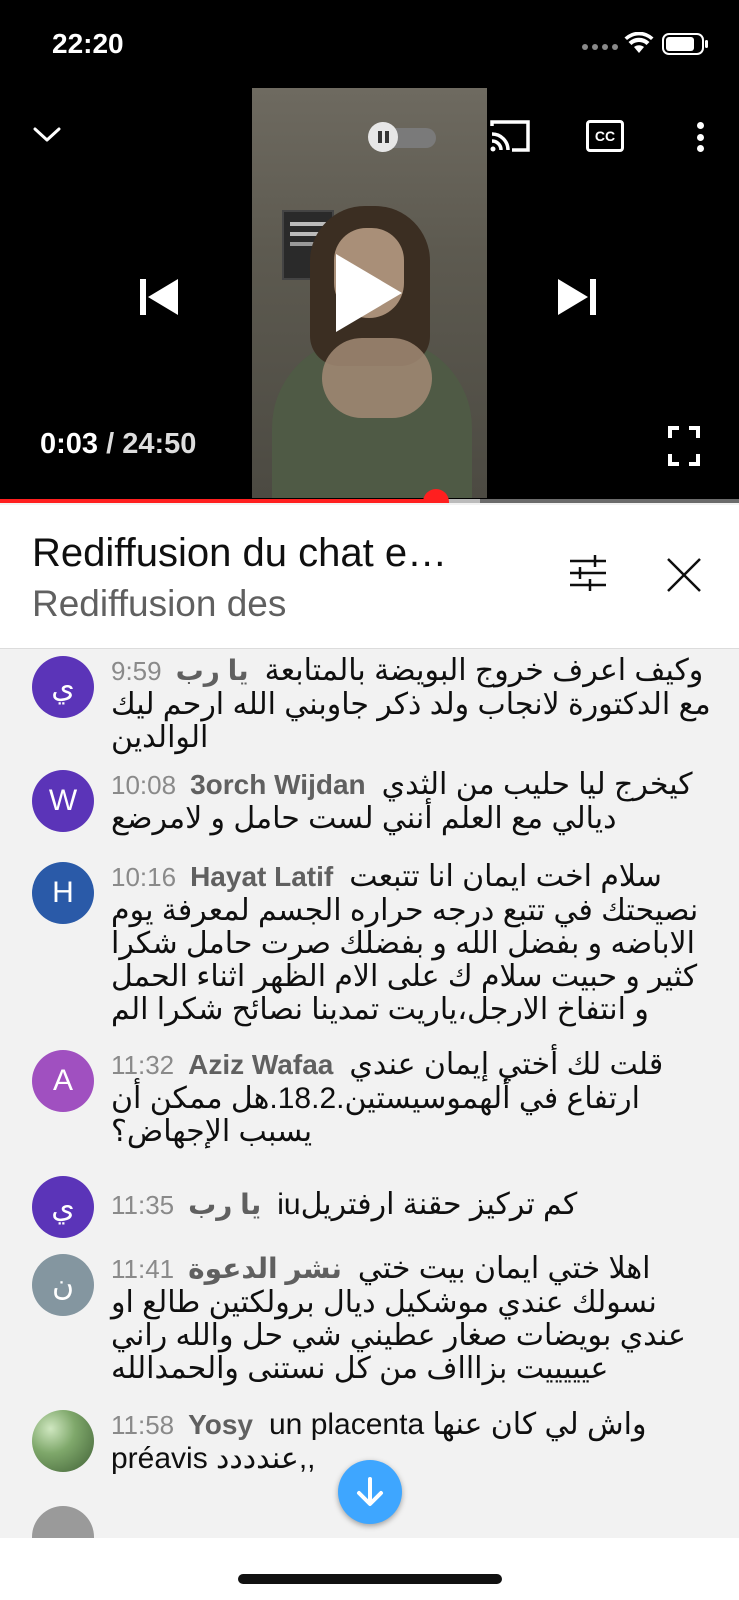 The width and height of the screenshot is (739, 1600). I want to click on message-author: Hayat Latif, so click(261, 876).